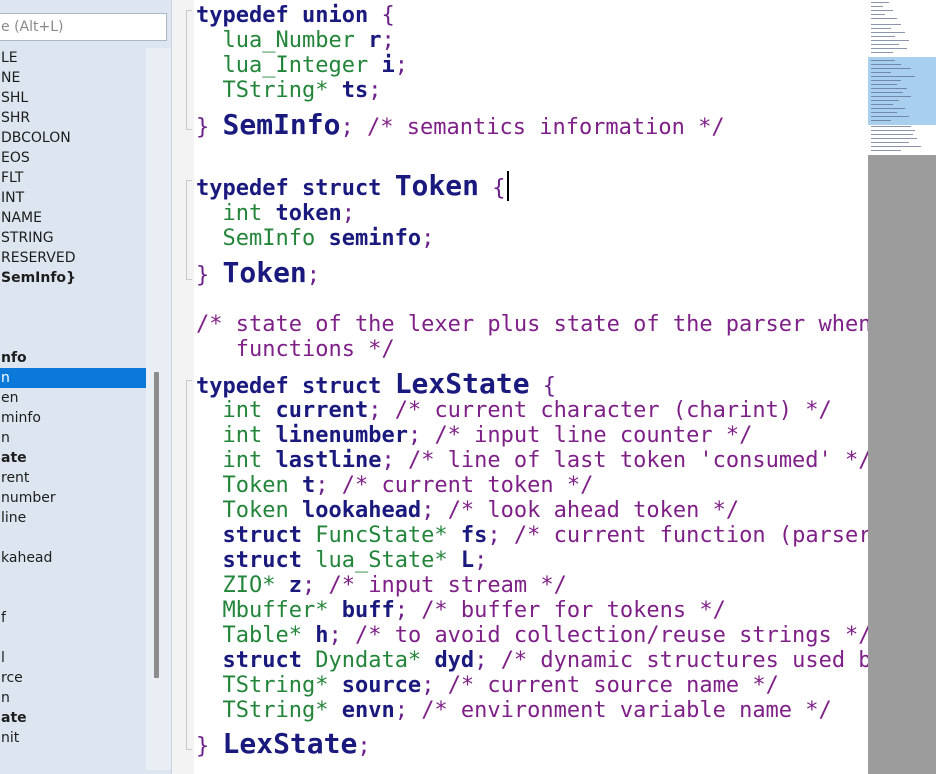  What do you see at coordinates (295, 188) in the screenshot?
I see `code-token-keyword: typedef struct` at bounding box center [295, 188].